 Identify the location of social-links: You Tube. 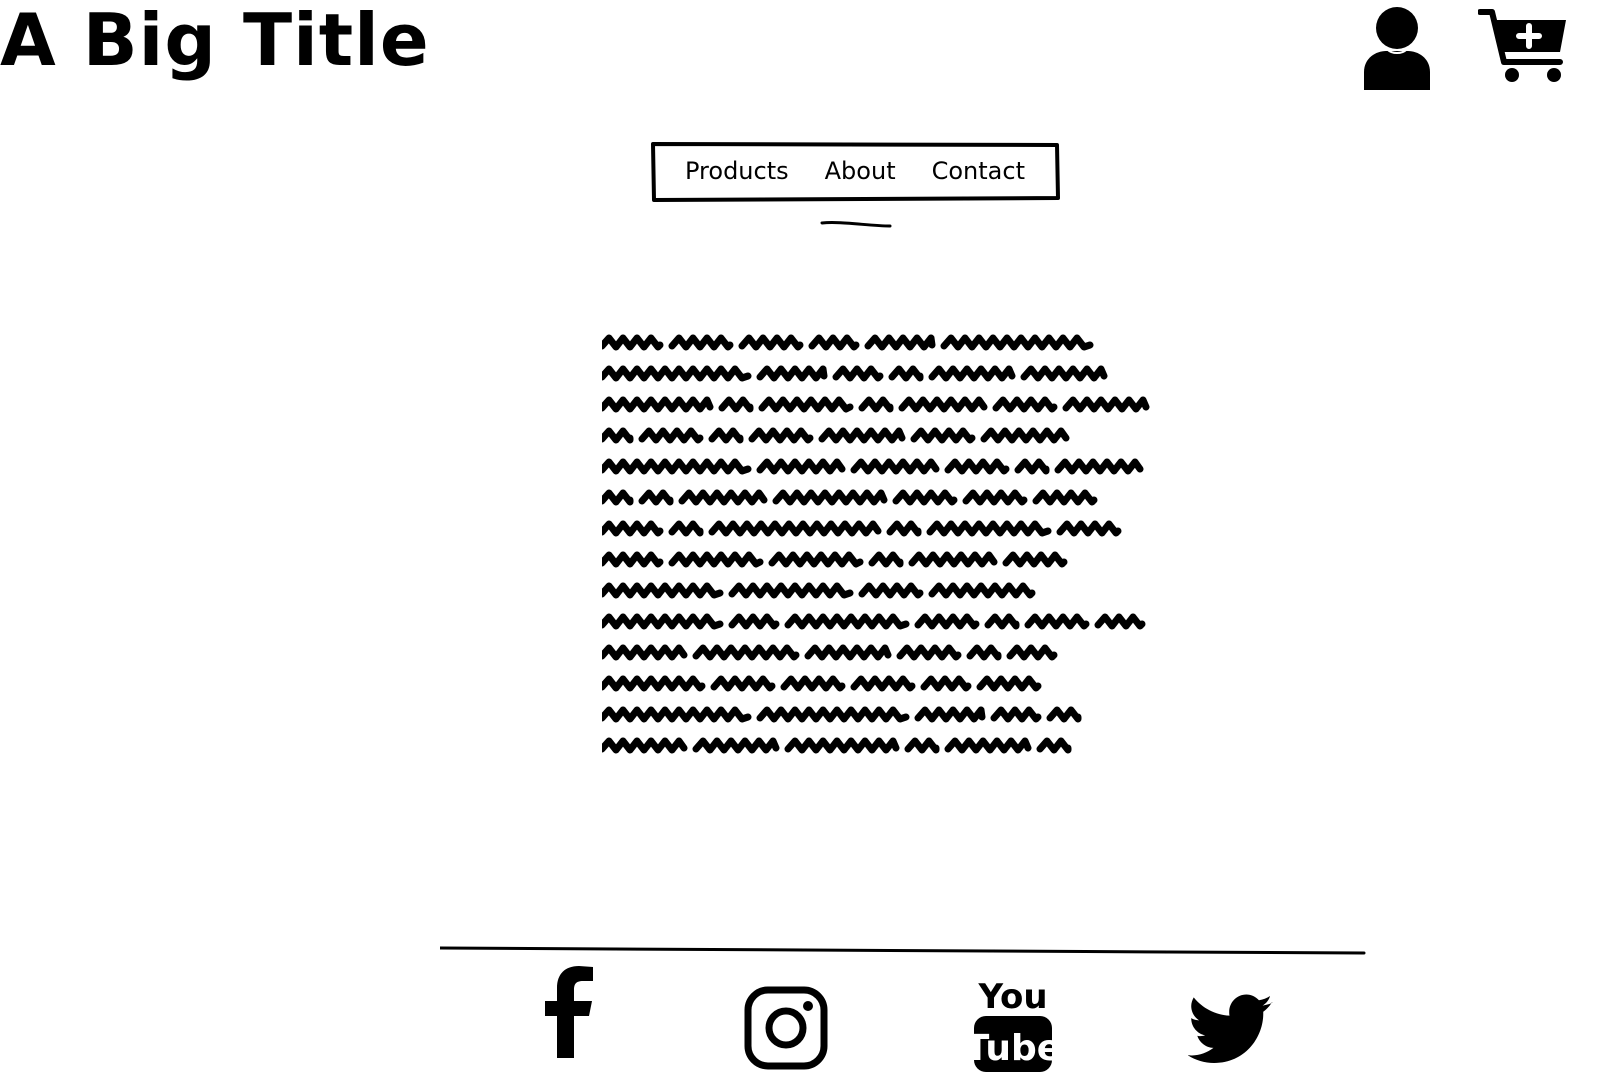
(808, 1018).